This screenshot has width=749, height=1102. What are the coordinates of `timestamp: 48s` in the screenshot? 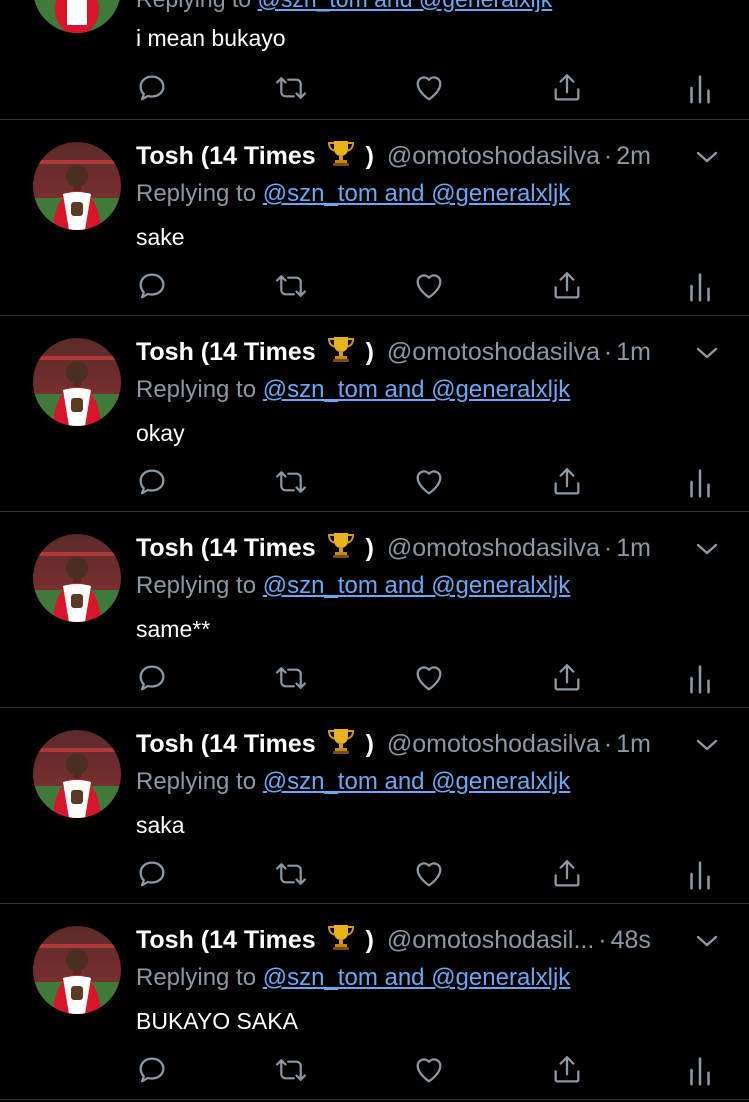 It's located at (631, 940).